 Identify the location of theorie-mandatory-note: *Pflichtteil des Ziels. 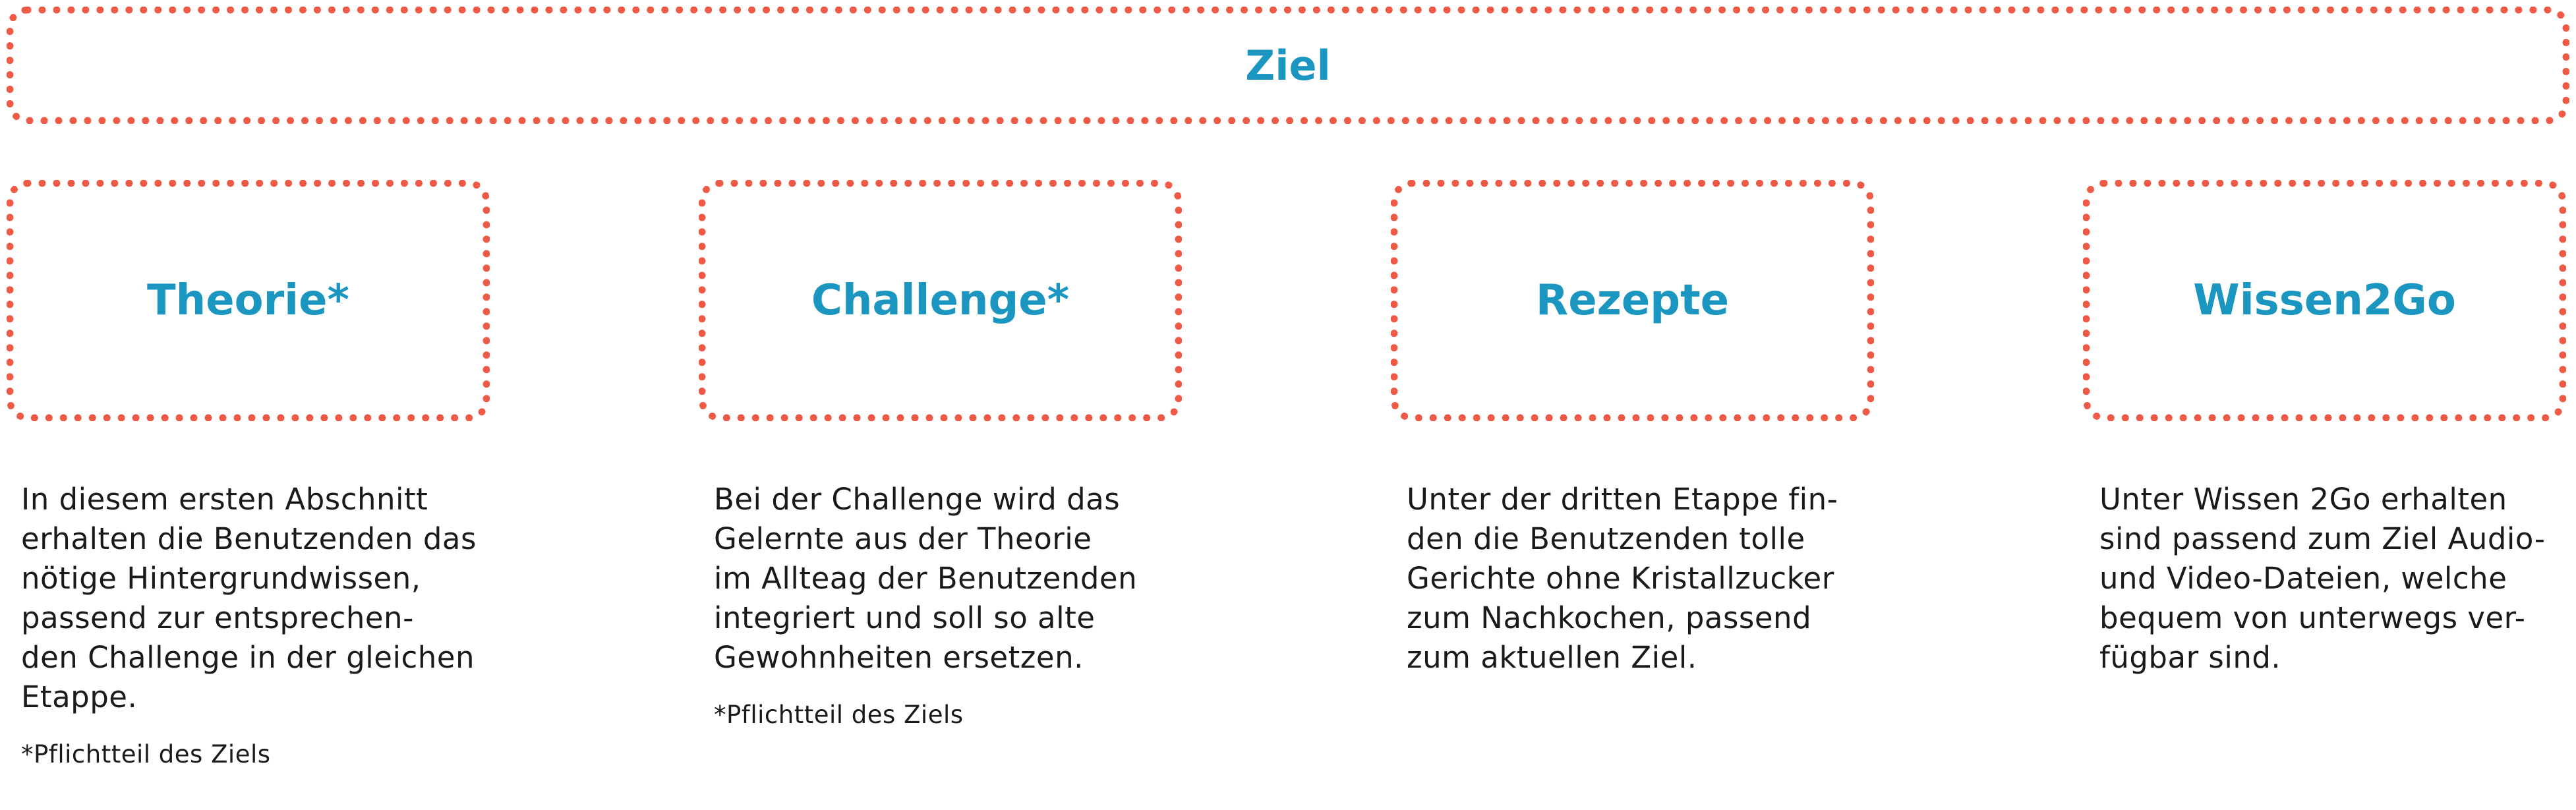
(146, 754).